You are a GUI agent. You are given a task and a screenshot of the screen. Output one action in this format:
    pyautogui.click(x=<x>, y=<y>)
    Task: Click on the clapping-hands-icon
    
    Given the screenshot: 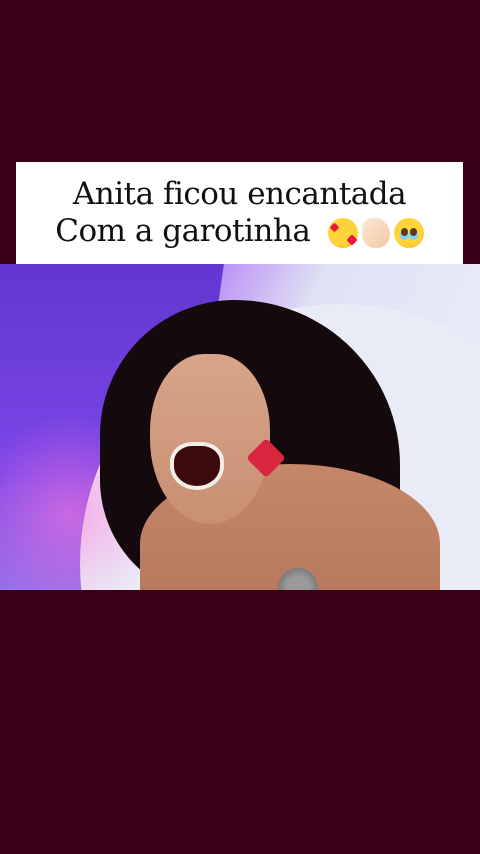 What is the action you would take?
    pyautogui.click(x=375, y=232)
    